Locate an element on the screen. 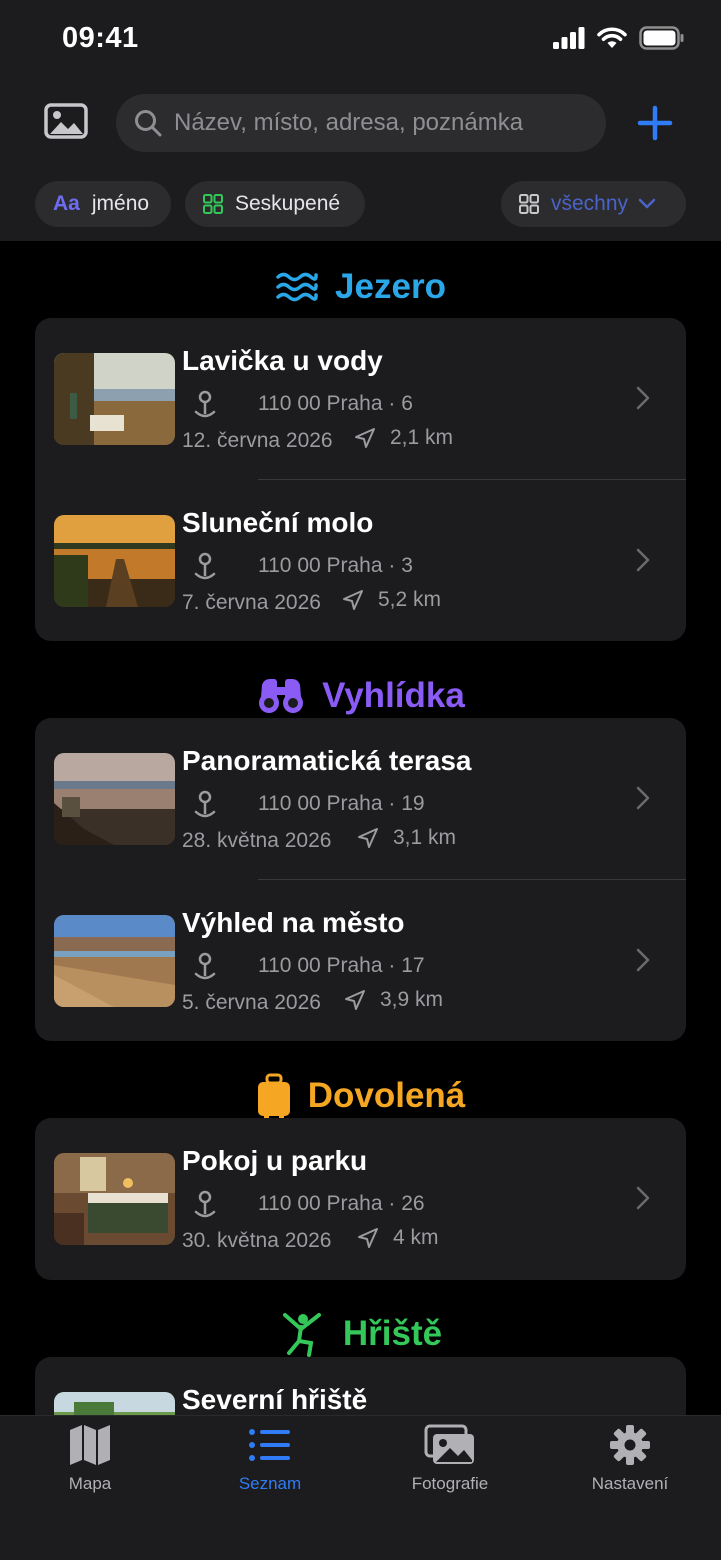 This screenshot has width=721, height=1560. place-address: 110 00 Praha · 19 is located at coordinates (341, 803).